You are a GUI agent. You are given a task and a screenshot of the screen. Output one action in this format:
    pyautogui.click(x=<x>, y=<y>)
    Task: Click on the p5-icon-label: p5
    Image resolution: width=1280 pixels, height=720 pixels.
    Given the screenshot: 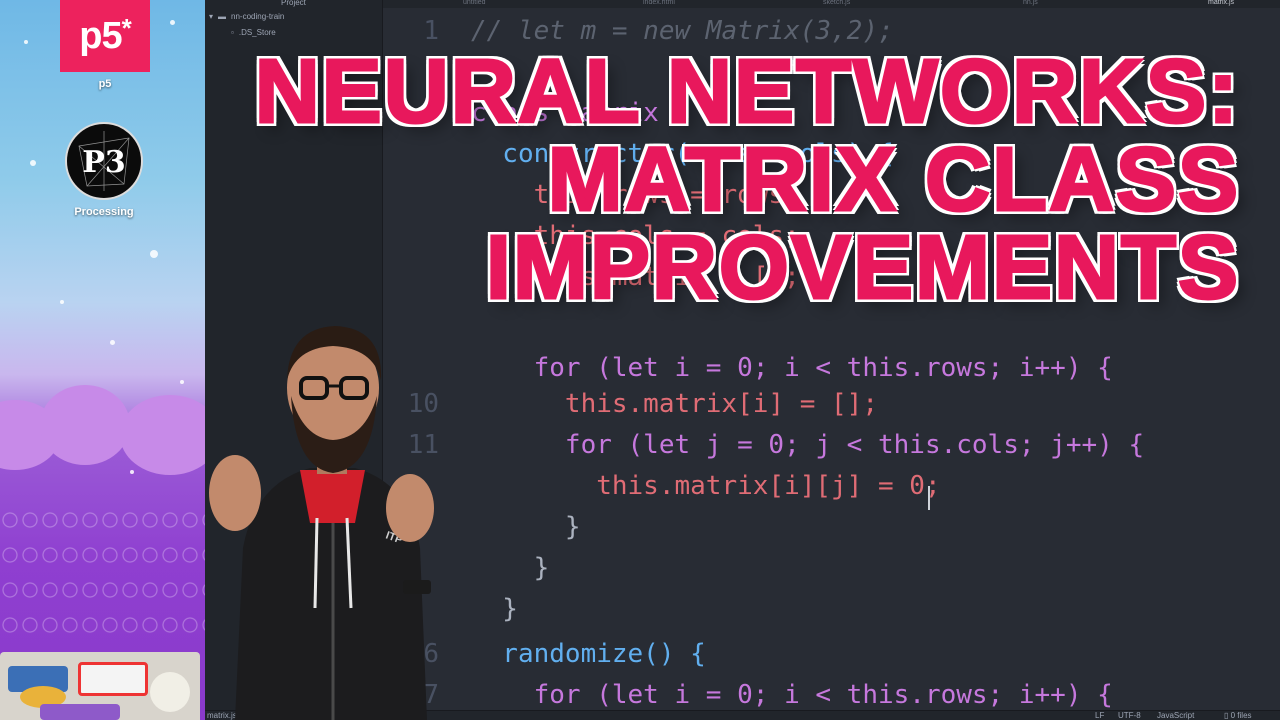 What is the action you would take?
    pyautogui.click(x=105, y=84)
    